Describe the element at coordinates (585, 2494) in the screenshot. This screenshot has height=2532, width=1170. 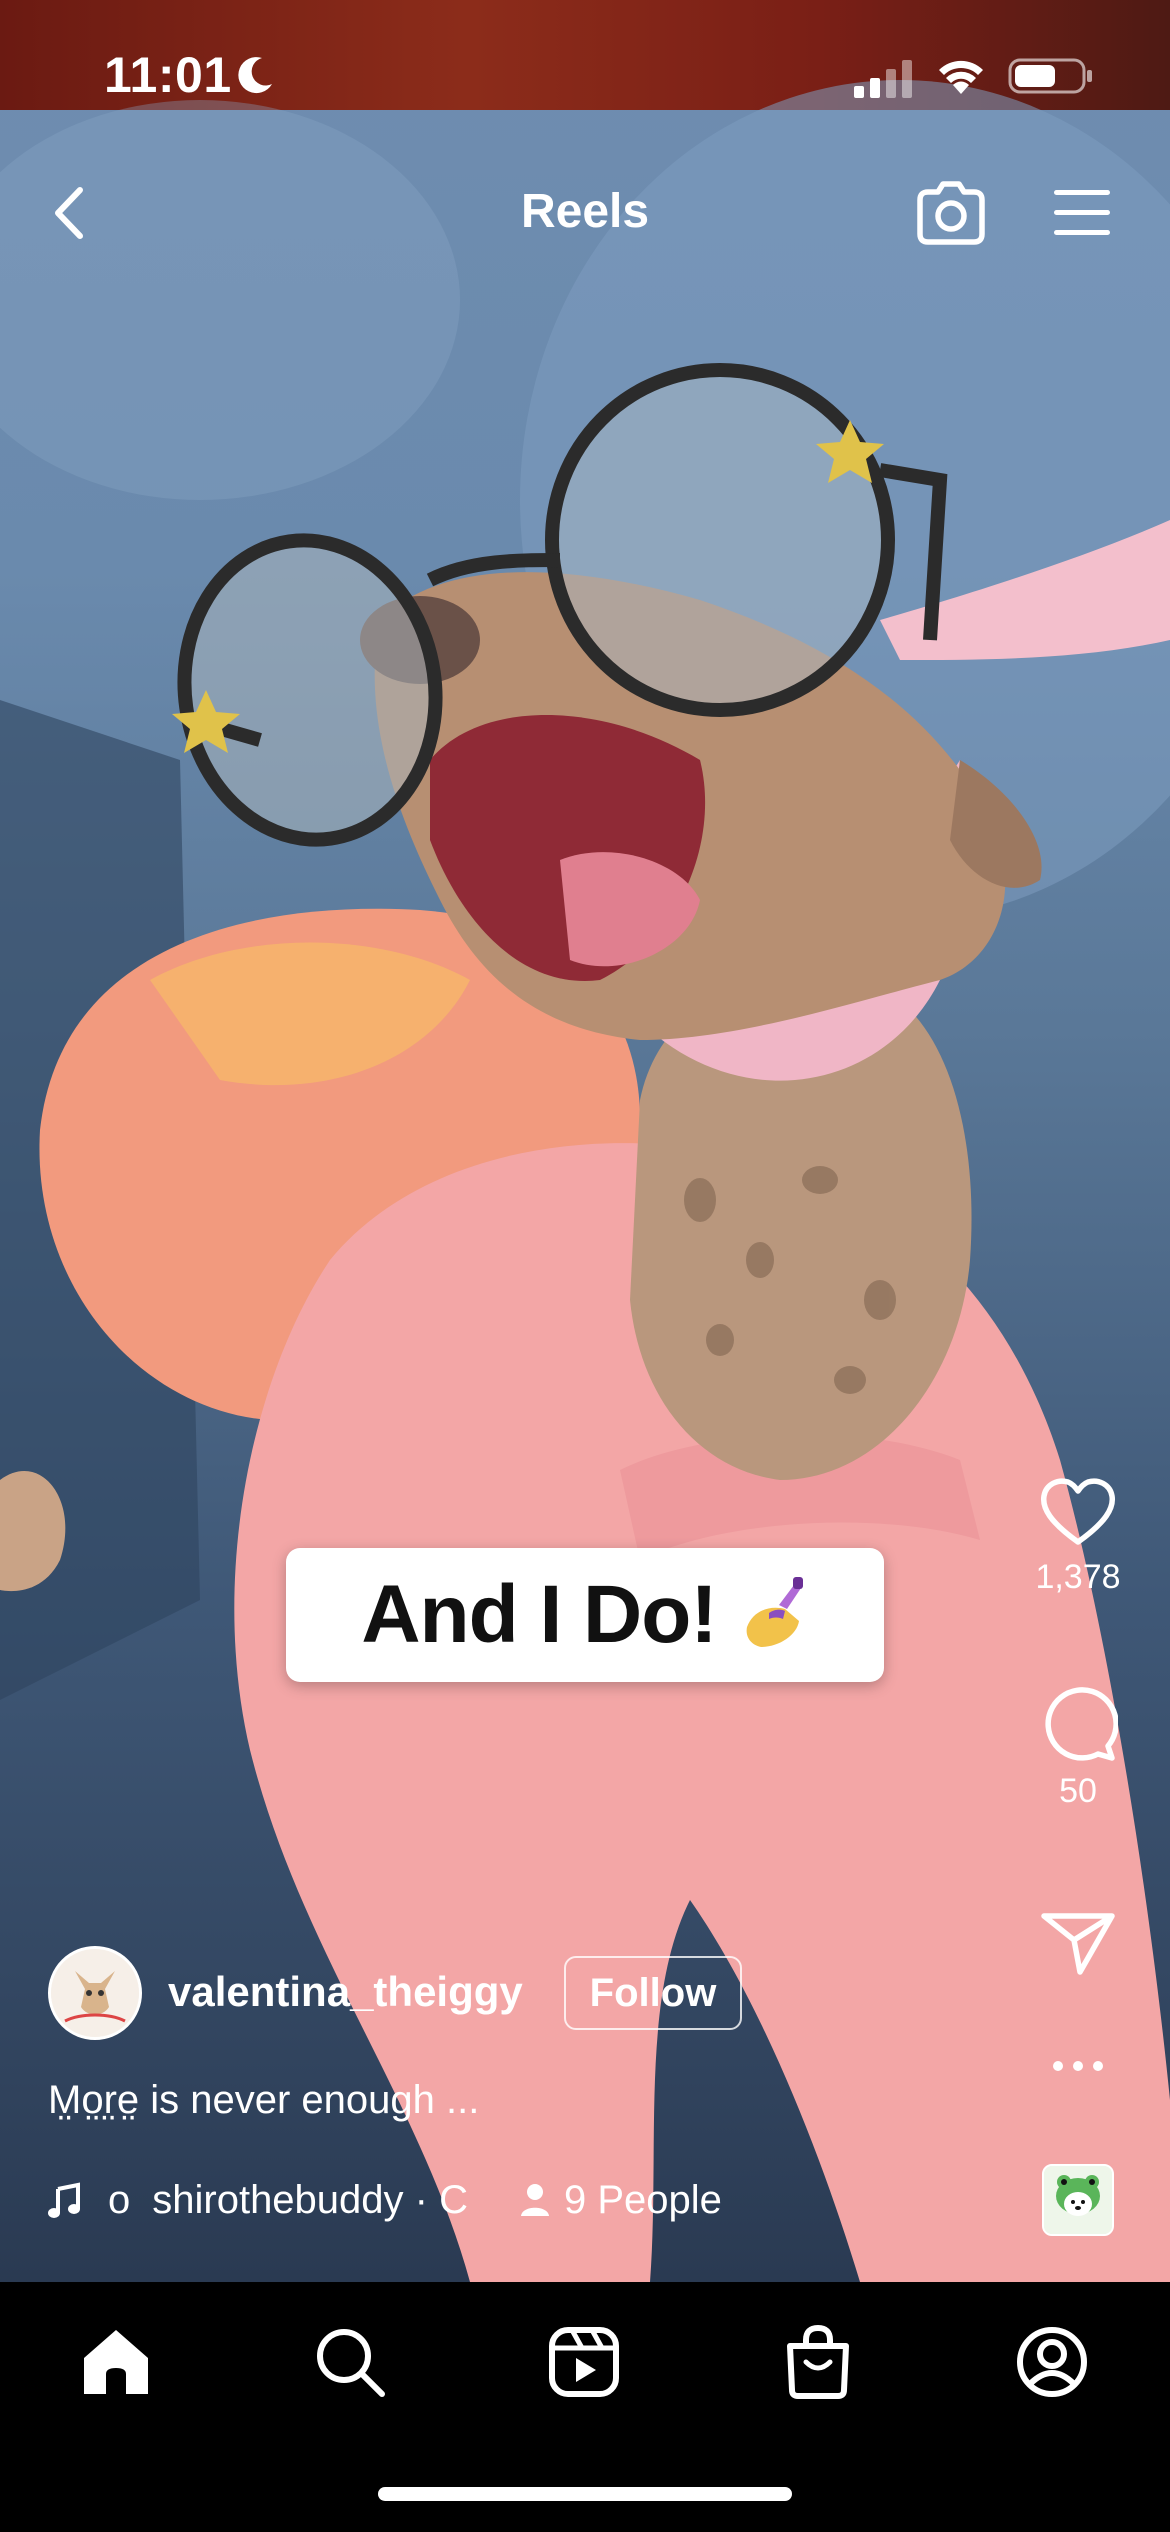
I see `home-indicator` at that location.